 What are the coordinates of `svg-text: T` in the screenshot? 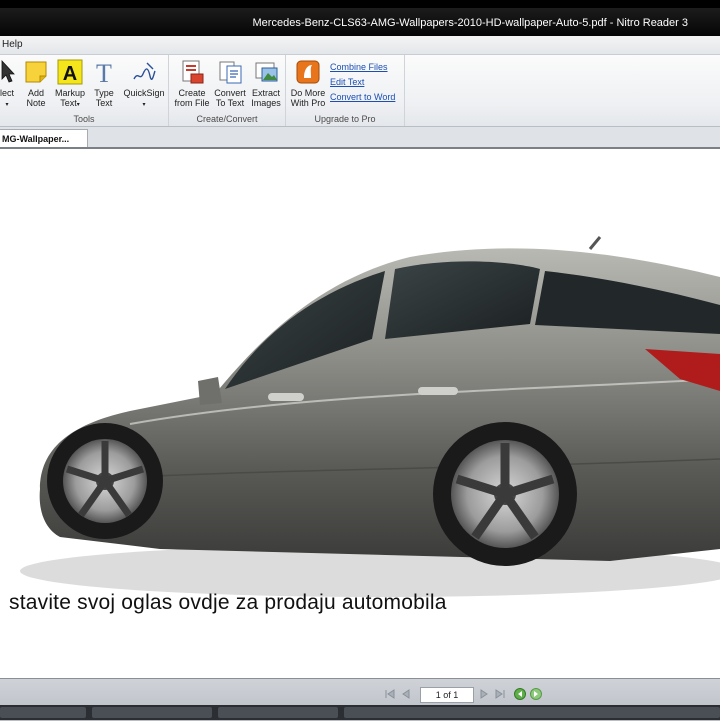 It's located at (104, 72).